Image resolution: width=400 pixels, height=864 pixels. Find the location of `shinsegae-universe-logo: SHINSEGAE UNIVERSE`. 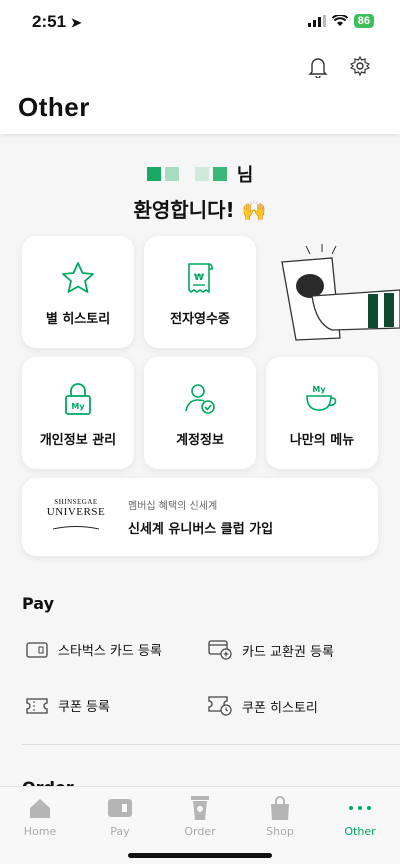

shinsegae-universe-logo: SHINSEGAE UNIVERSE is located at coordinates (76, 517).